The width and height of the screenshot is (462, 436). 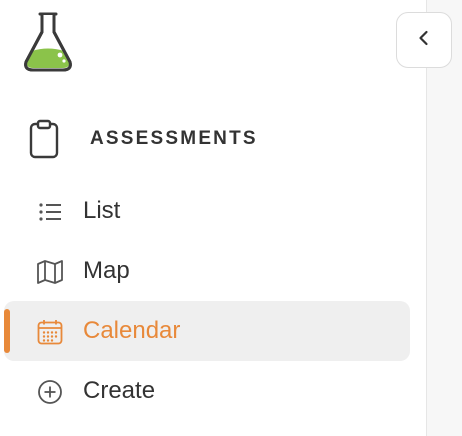 I want to click on clipboard-icon, so click(x=45, y=139).